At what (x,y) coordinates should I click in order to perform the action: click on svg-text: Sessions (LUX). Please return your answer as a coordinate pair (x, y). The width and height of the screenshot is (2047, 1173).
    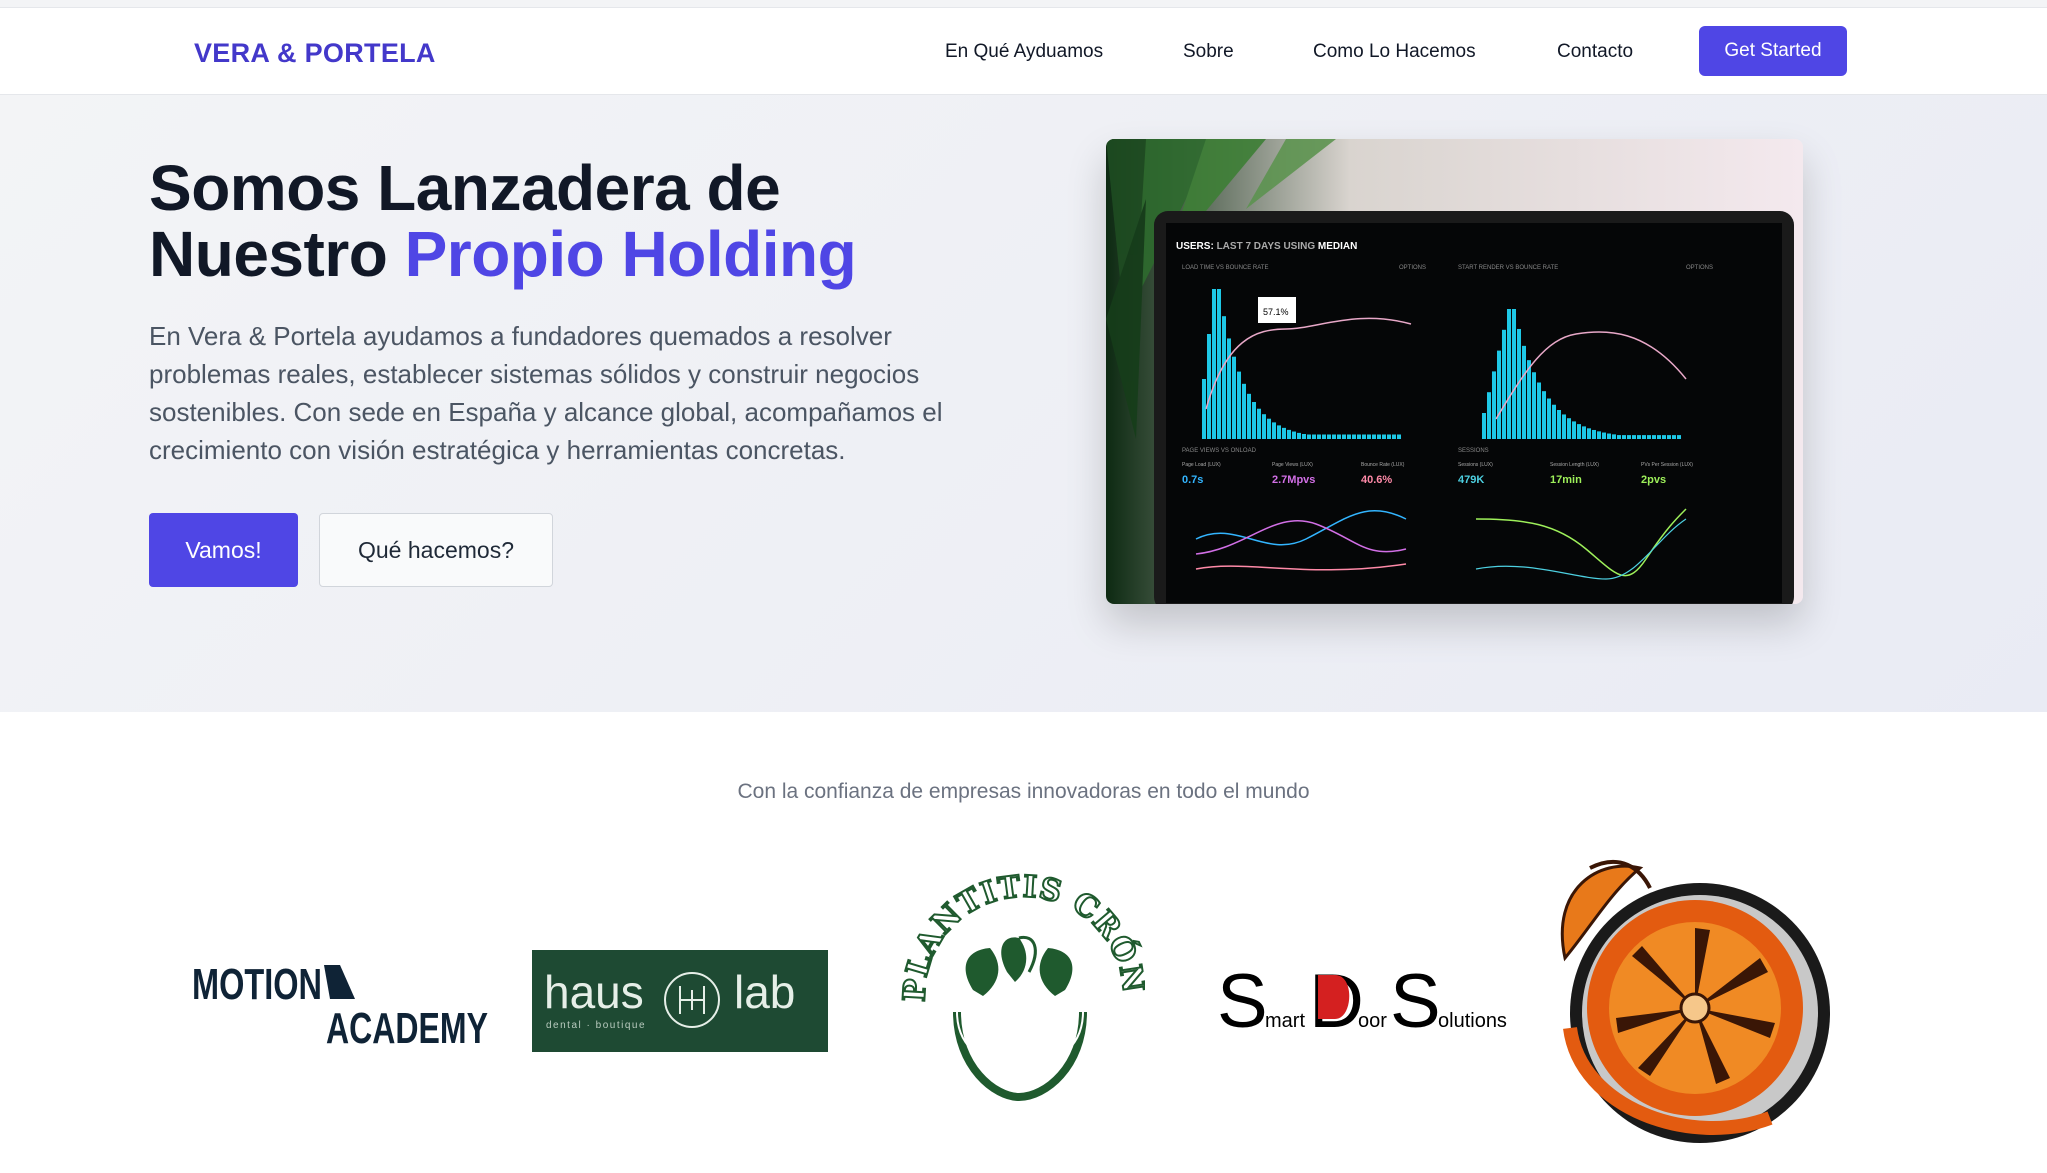
    Looking at the image, I should click on (1475, 465).